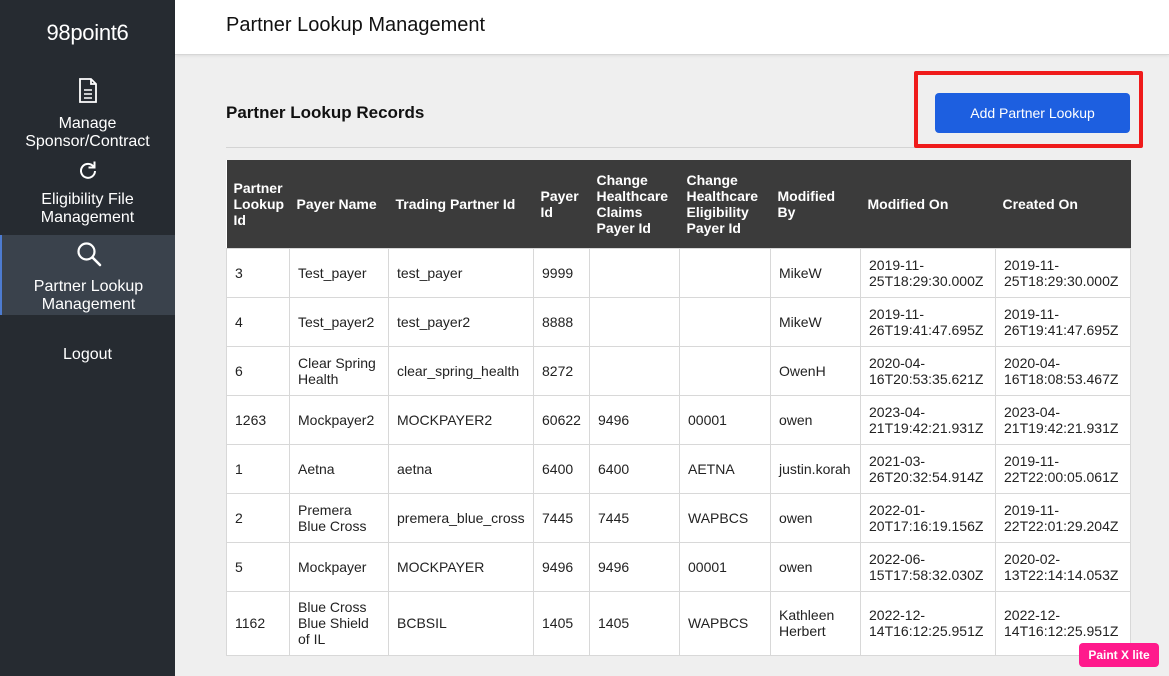 The height and width of the screenshot is (676, 1169). I want to click on table-cell: 3, so click(258, 272).